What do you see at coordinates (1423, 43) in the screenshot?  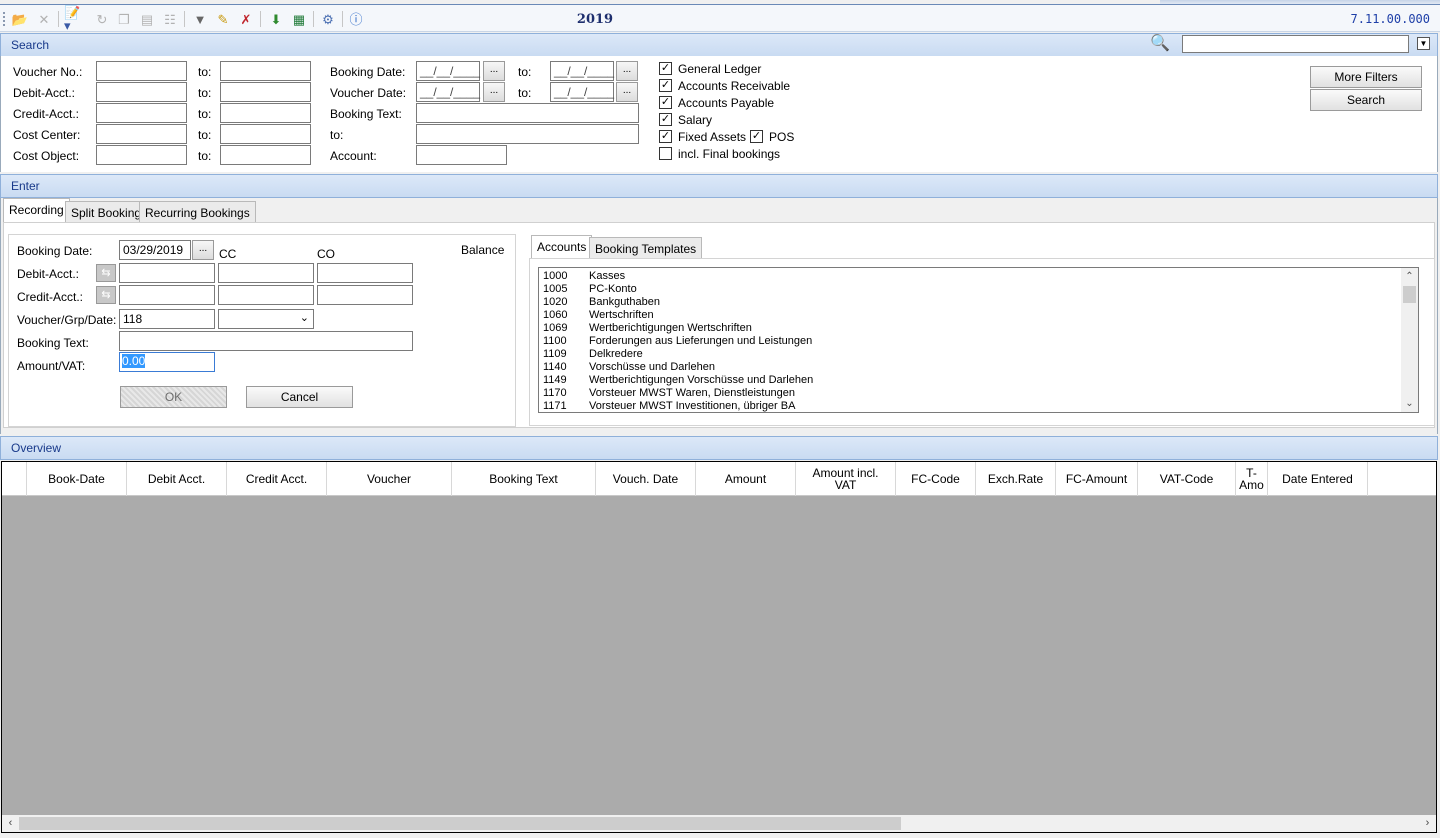 I see `quick-search-dropdown-icon: ▼` at bounding box center [1423, 43].